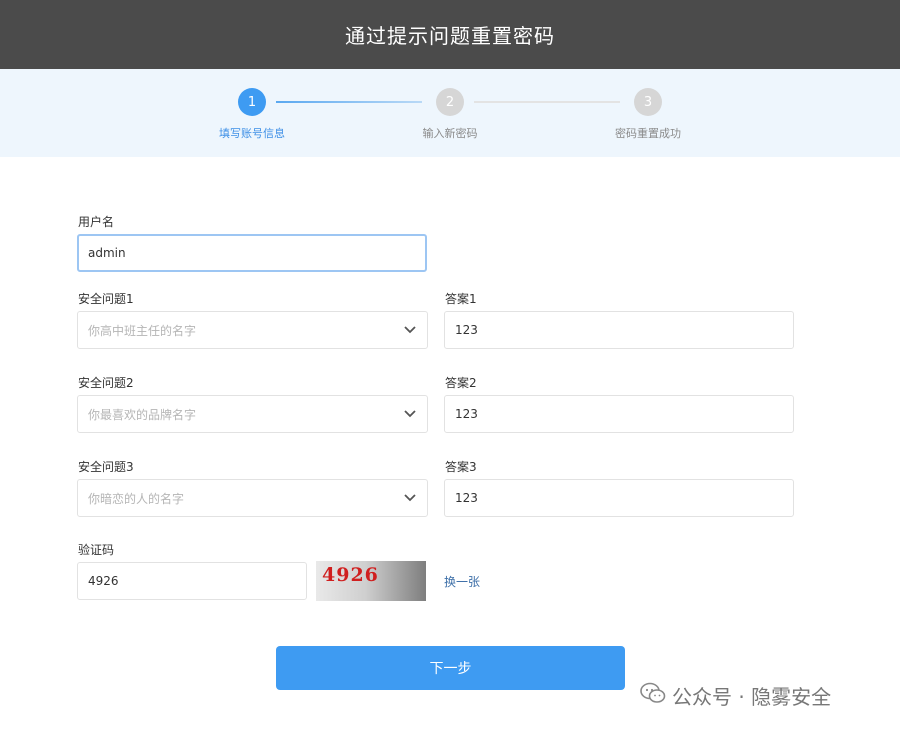 The height and width of the screenshot is (731, 900). I want to click on captcha-image: 4926, so click(371, 581).